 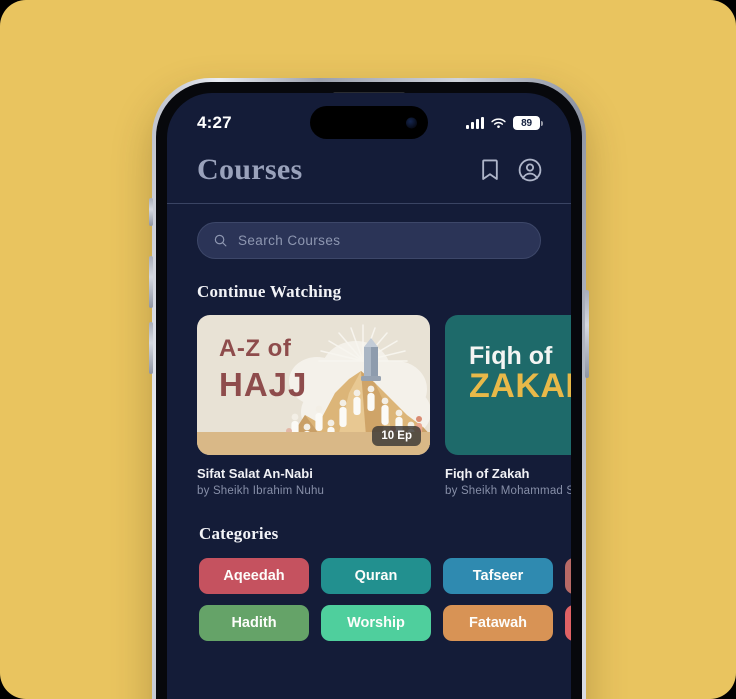 What do you see at coordinates (511, 356) in the screenshot?
I see `thumbnail-title-line1: Fiqh of` at bounding box center [511, 356].